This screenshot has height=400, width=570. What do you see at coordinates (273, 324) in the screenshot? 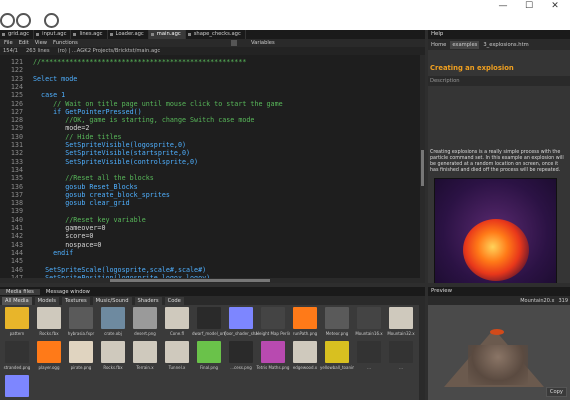
I see `media-item: Height Map Perlin.fx` at bounding box center [273, 324].